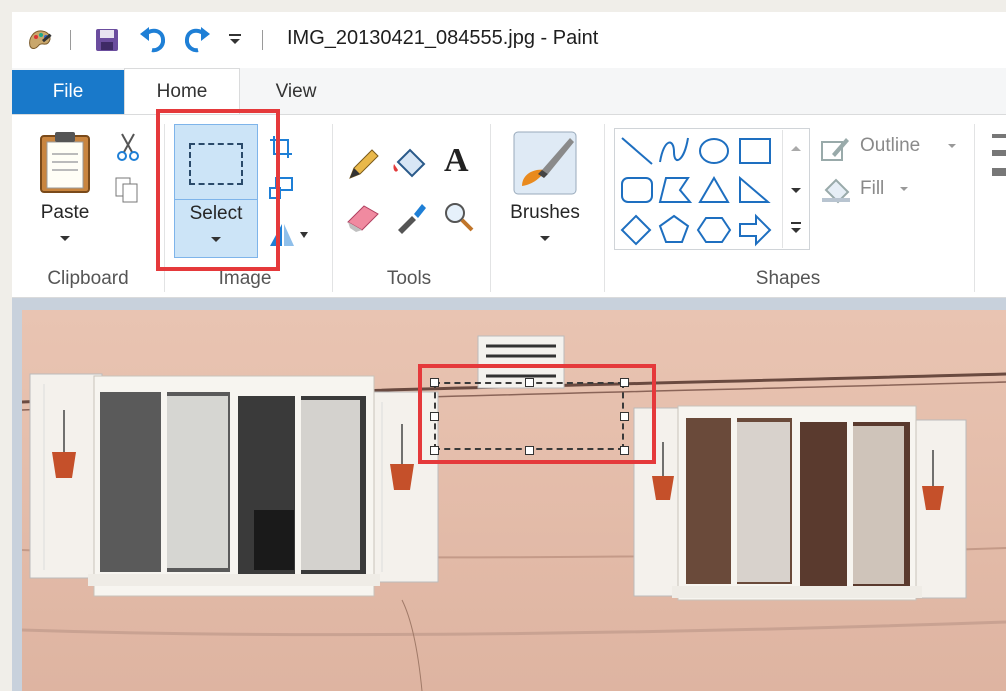 This screenshot has width=1006, height=691. I want to click on save-icon, so click(107, 40).